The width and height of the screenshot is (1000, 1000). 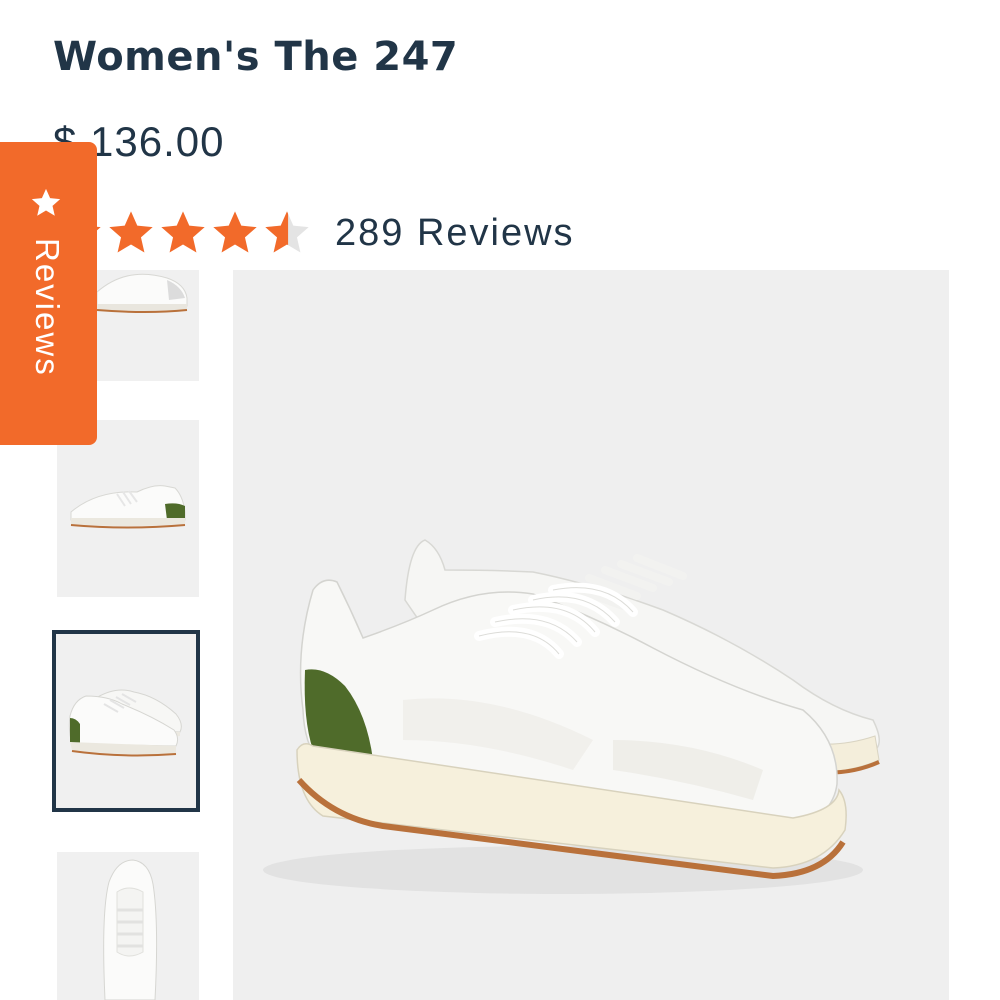 What do you see at coordinates (47, 307) in the screenshot?
I see `reviews-tab-label: Reviews` at bounding box center [47, 307].